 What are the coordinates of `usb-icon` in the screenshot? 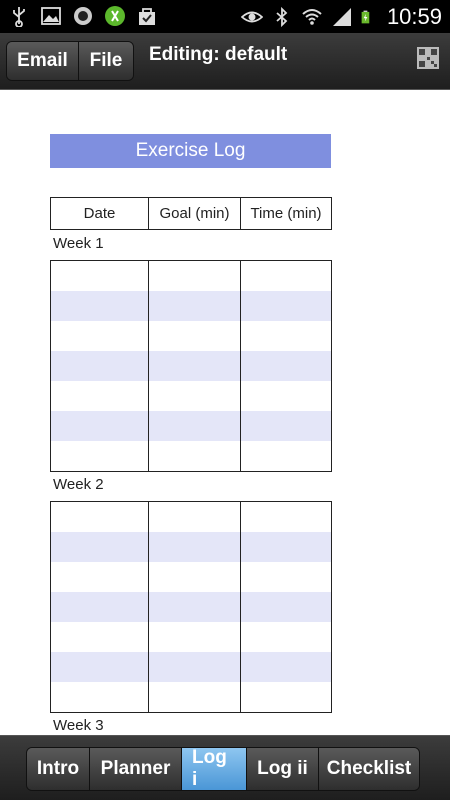 It's located at (19, 17).